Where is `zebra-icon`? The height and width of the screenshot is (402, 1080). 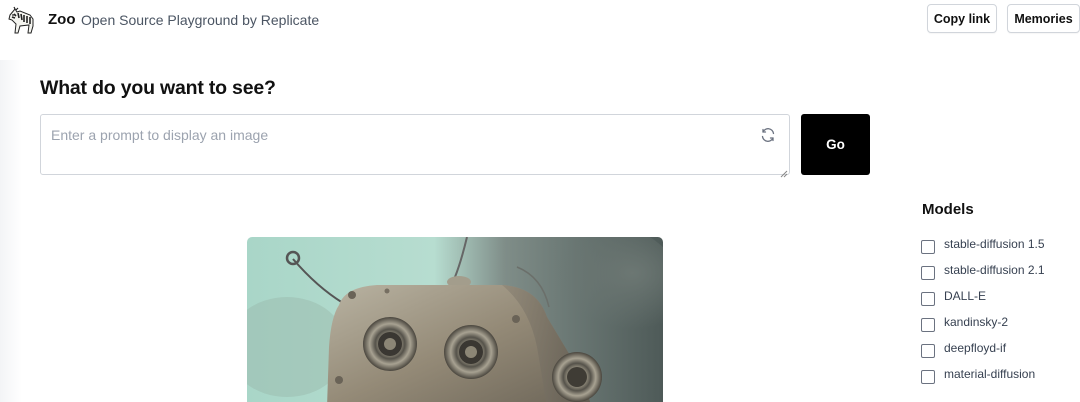 zebra-icon is located at coordinates (21, 20).